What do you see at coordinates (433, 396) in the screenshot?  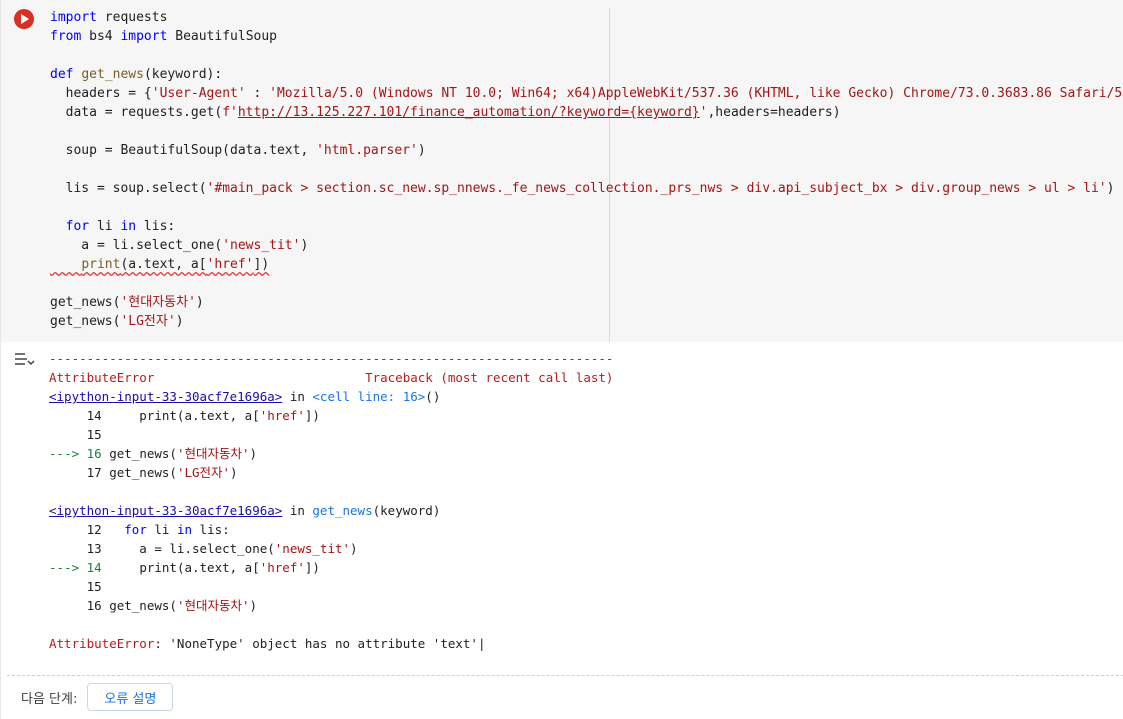 I see `output-line-token: ()` at bounding box center [433, 396].